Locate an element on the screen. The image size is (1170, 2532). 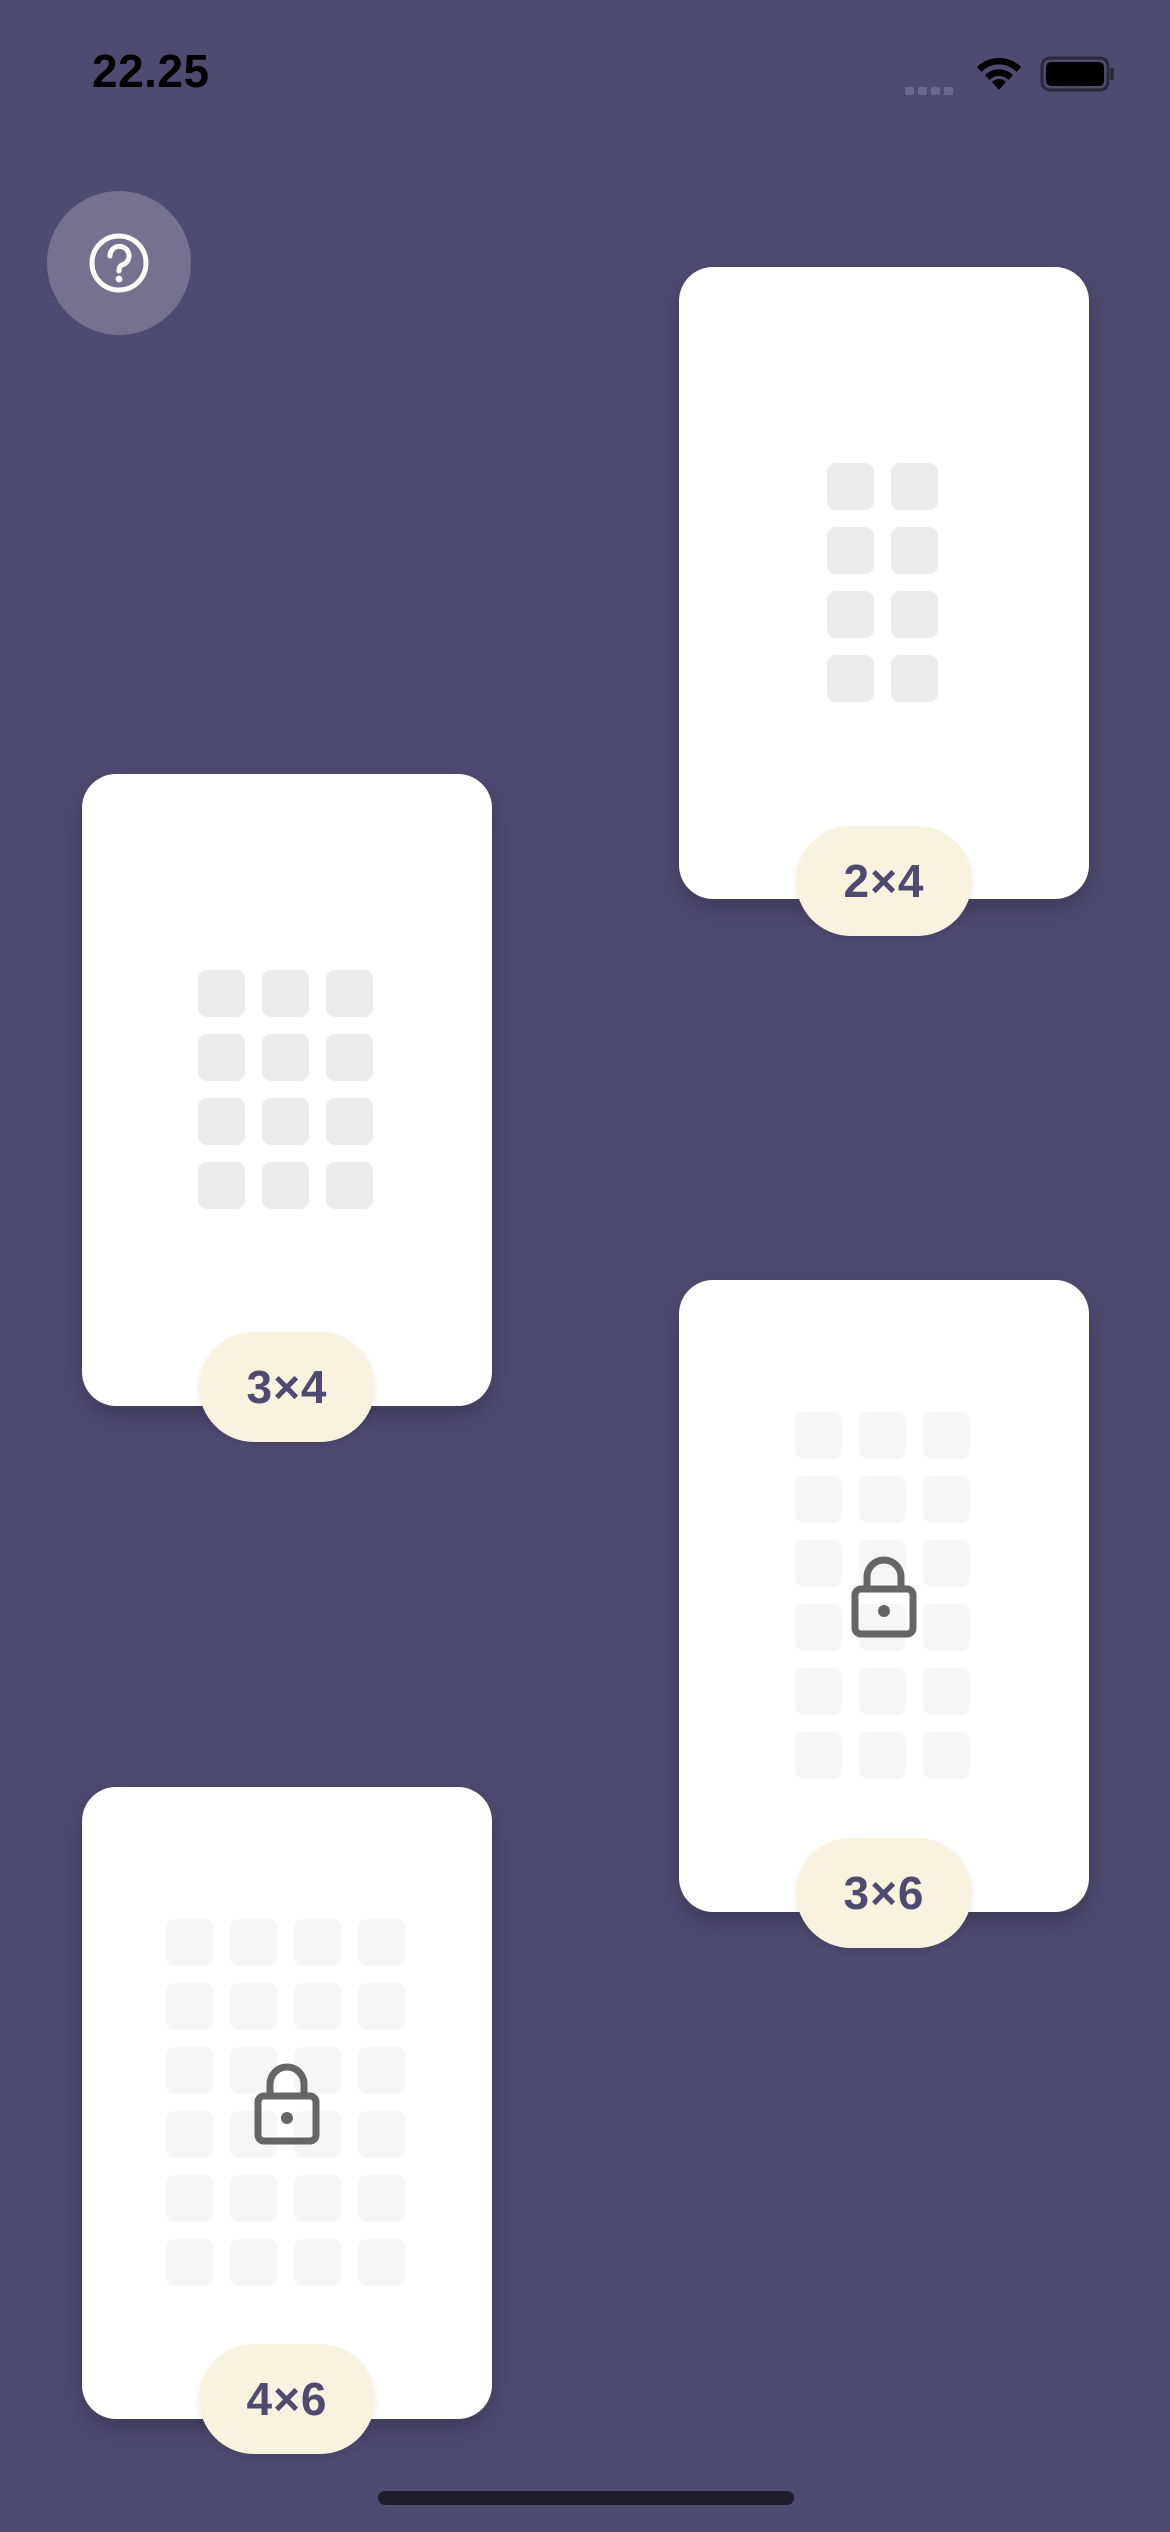
level-size-label: 2×4 is located at coordinates (884, 881).